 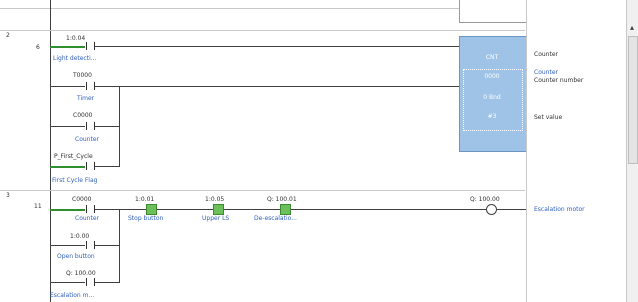 What do you see at coordinates (76, 38) in the screenshot?
I see `contact-address: 1:0.04` at bounding box center [76, 38].